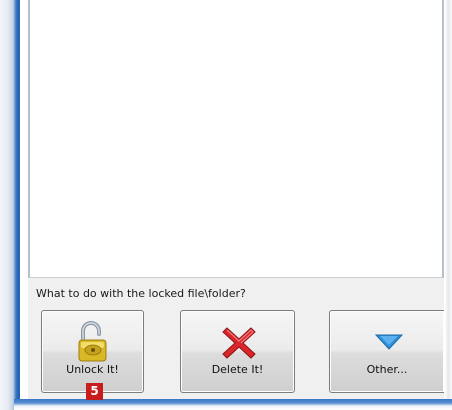 The width and height of the screenshot is (452, 410). What do you see at coordinates (237, 369) in the screenshot?
I see `delete-button-label: Delete It!` at bounding box center [237, 369].